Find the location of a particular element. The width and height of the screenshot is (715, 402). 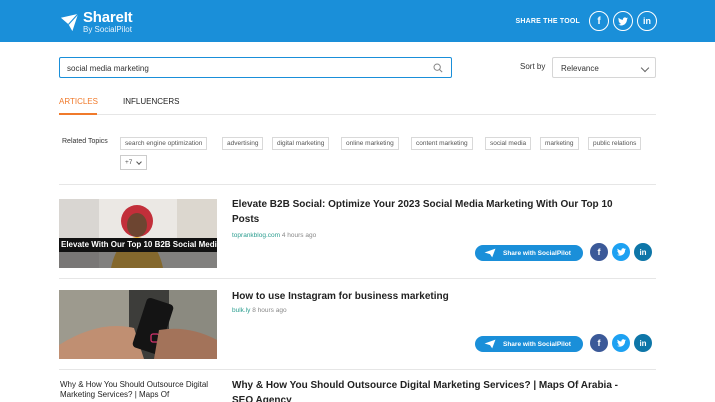

active-tab-indicator is located at coordinates (78, 114).